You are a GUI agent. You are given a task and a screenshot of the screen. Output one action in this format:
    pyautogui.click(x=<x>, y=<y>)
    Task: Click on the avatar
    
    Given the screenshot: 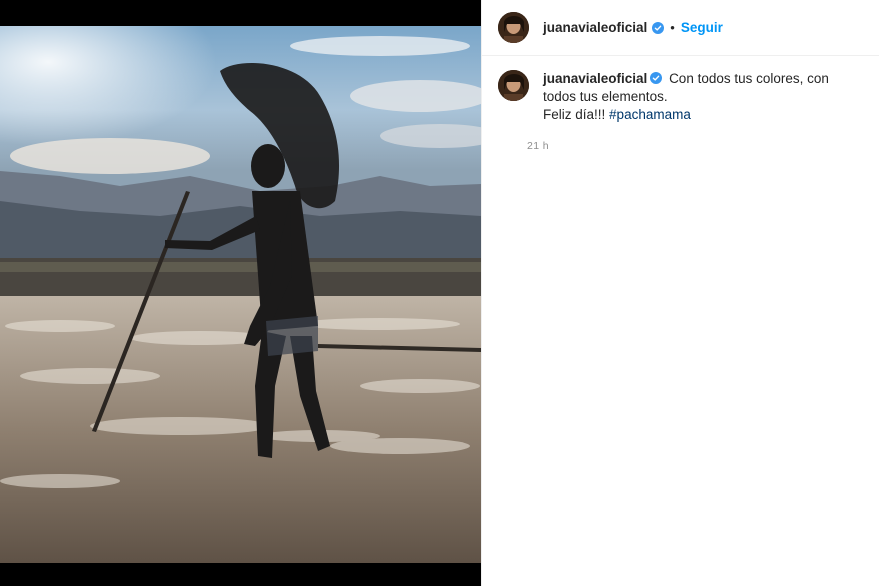 What is the action you would take?
    pyautogui.click(x=513, y=27)
    